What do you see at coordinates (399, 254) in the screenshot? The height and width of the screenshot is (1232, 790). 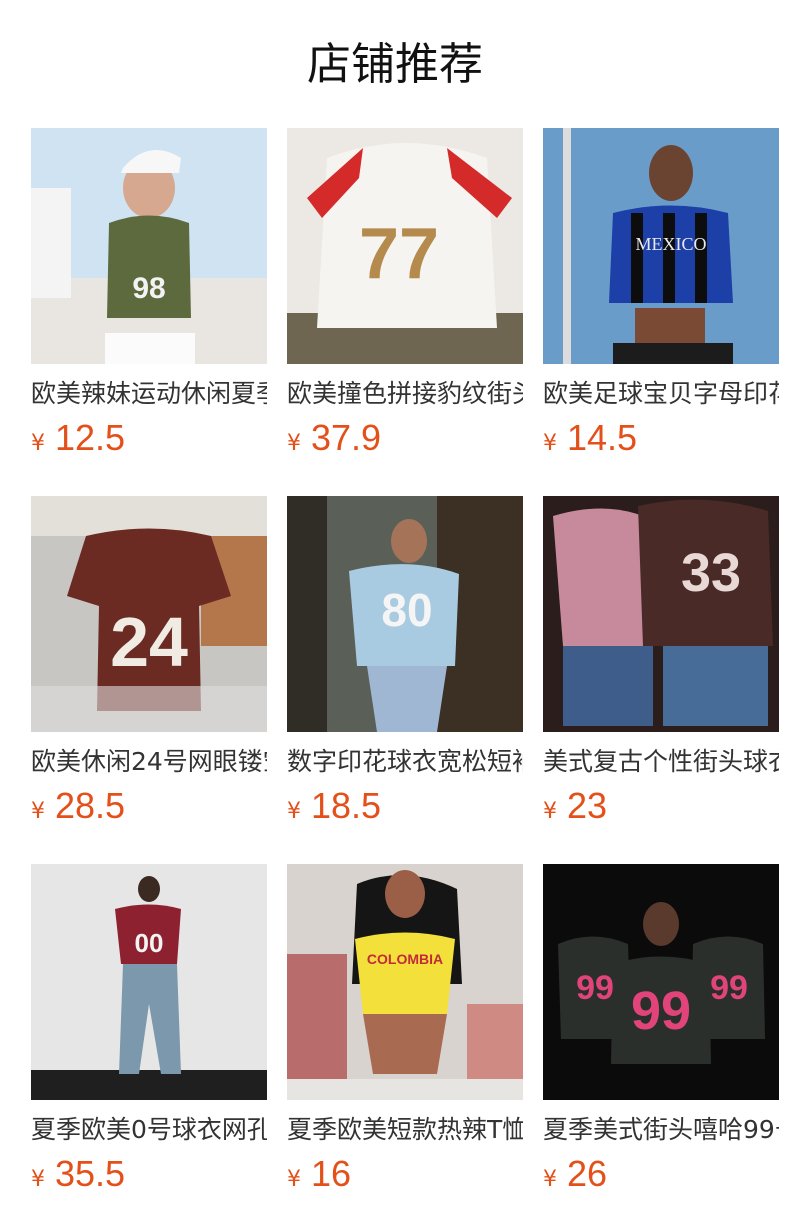 I see `svg-text: 77` at bounding box center [399, 254].